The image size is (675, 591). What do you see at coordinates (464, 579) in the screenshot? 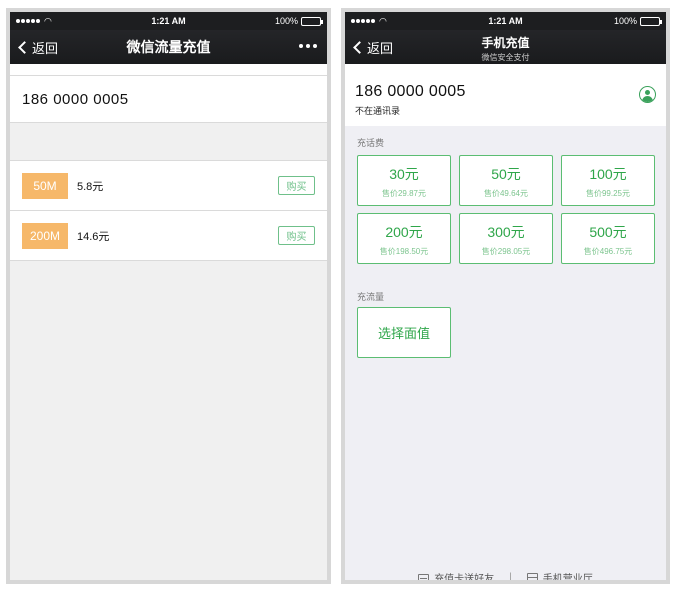
I see `gift-card-label: 充值卡送好友` at bounding box center [464, 579].